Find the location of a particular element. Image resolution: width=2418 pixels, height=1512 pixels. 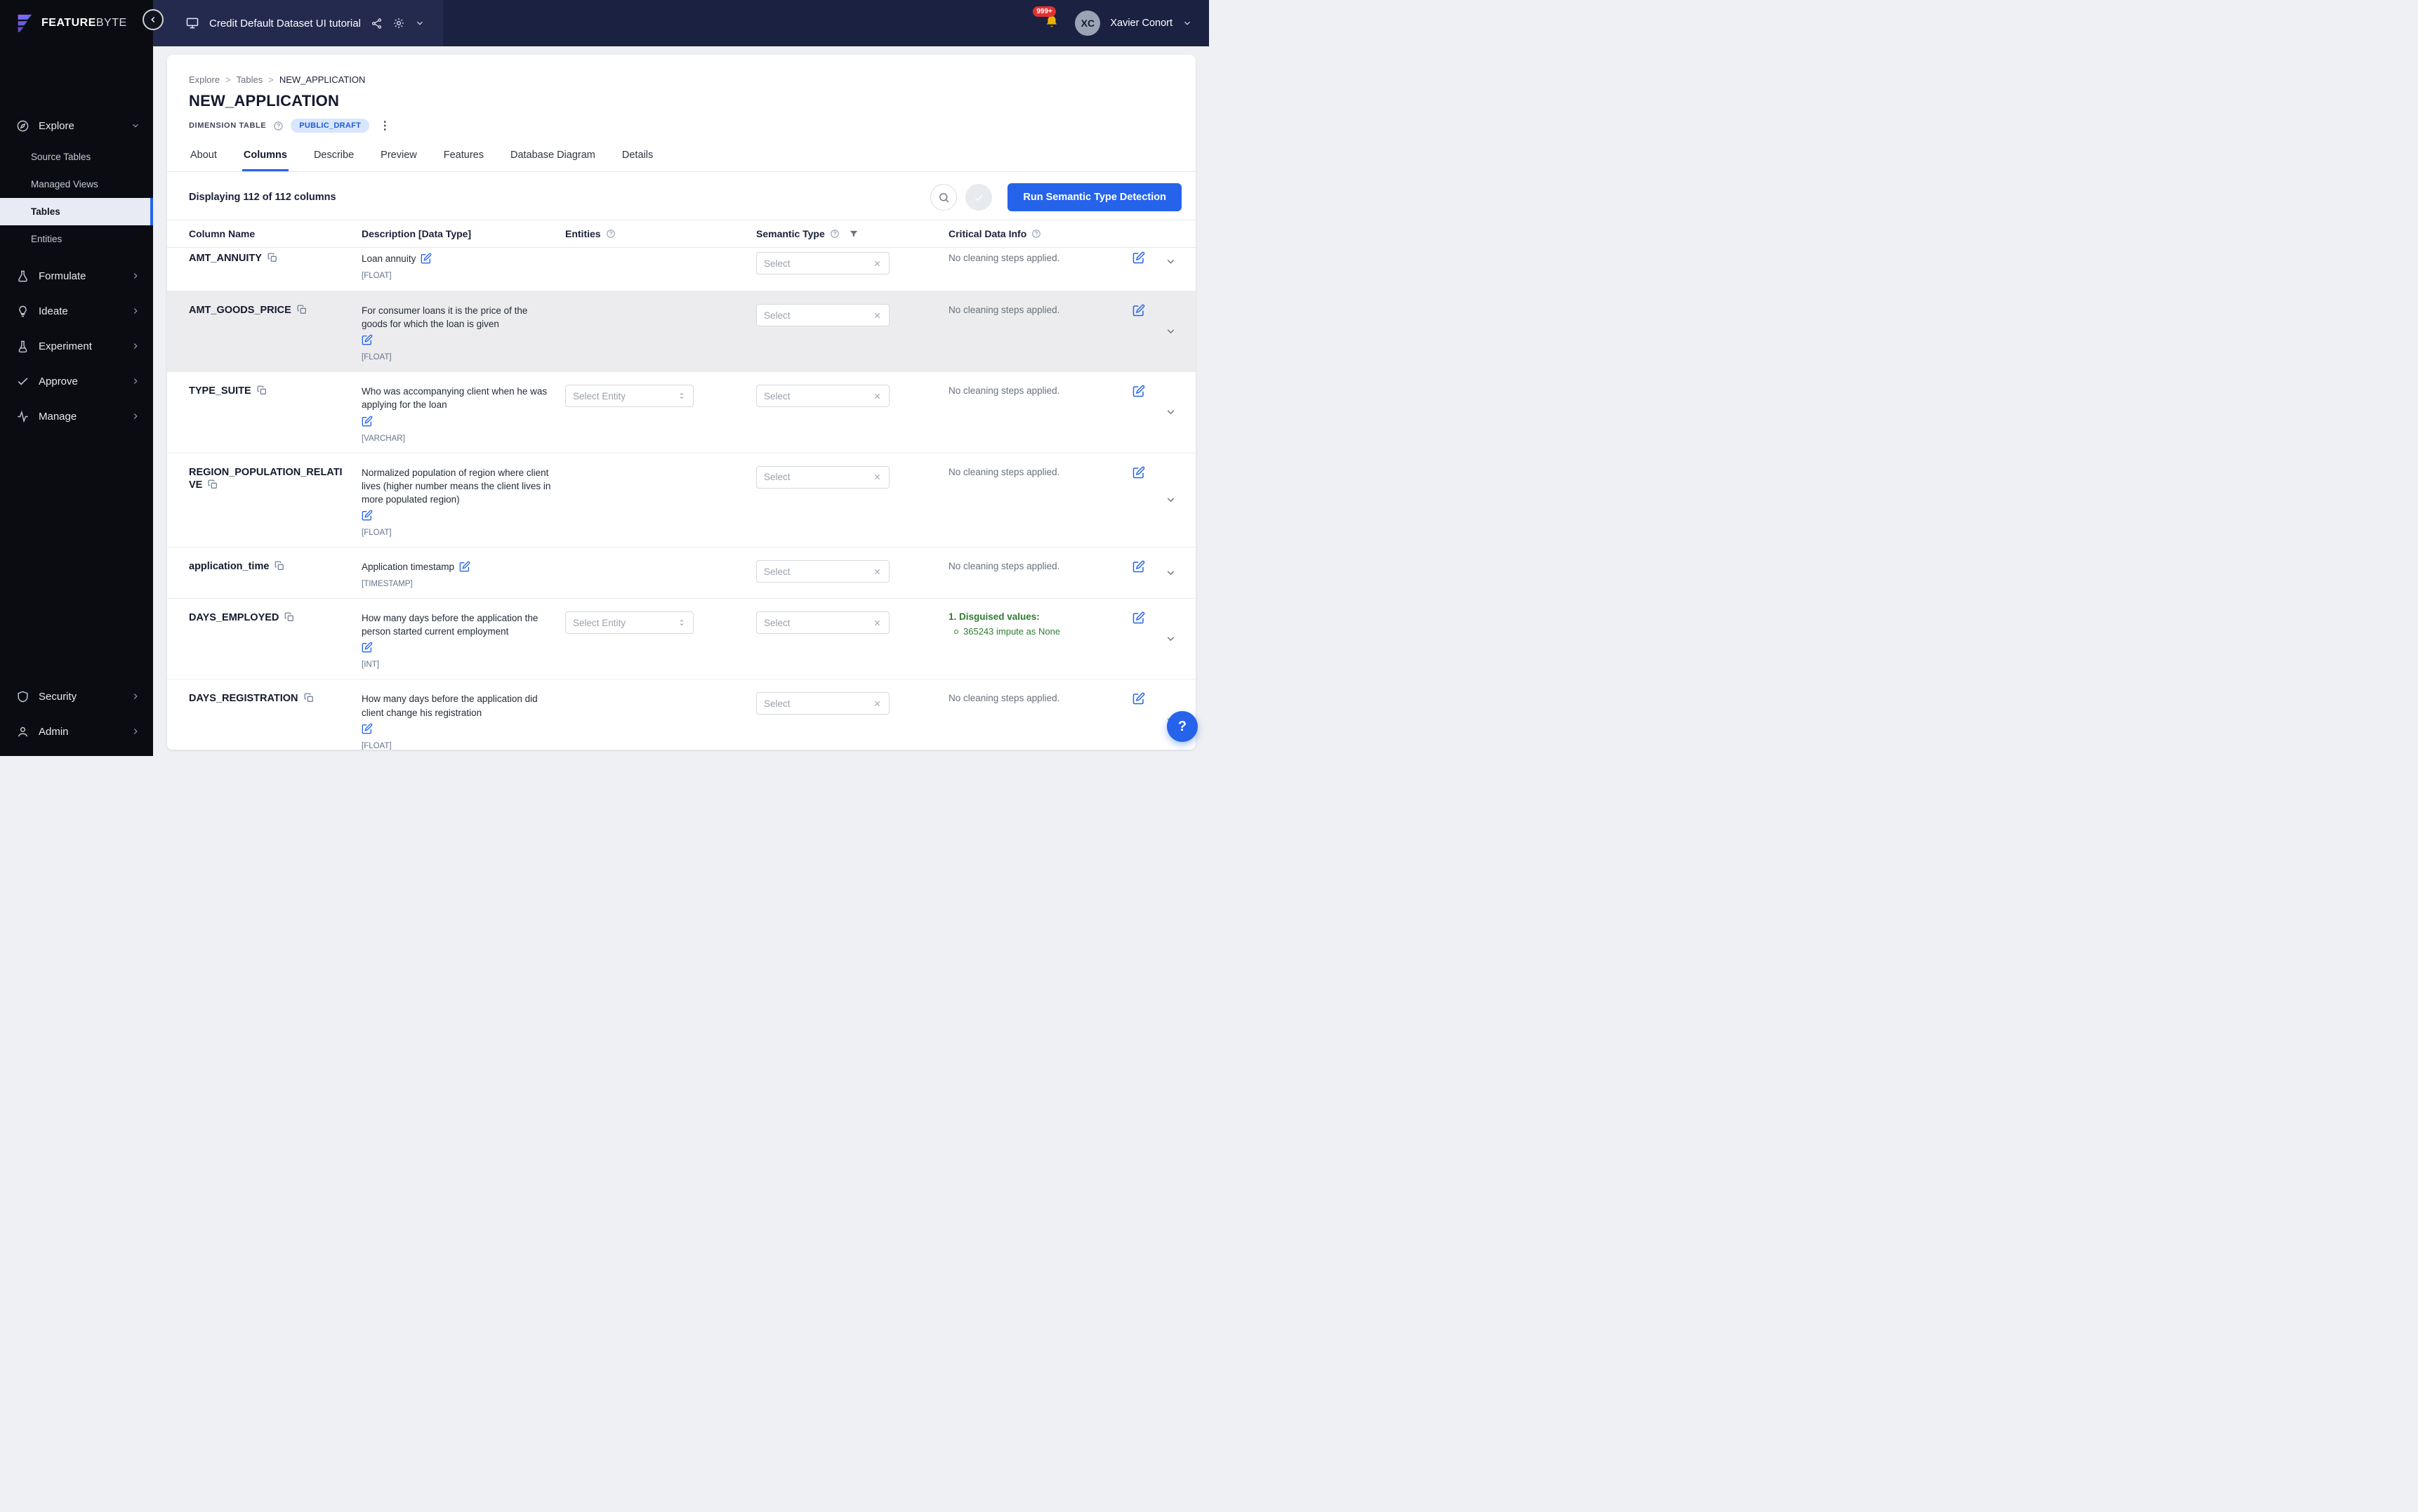

sidebar-collapse-button is located at coordinates (153, 19).